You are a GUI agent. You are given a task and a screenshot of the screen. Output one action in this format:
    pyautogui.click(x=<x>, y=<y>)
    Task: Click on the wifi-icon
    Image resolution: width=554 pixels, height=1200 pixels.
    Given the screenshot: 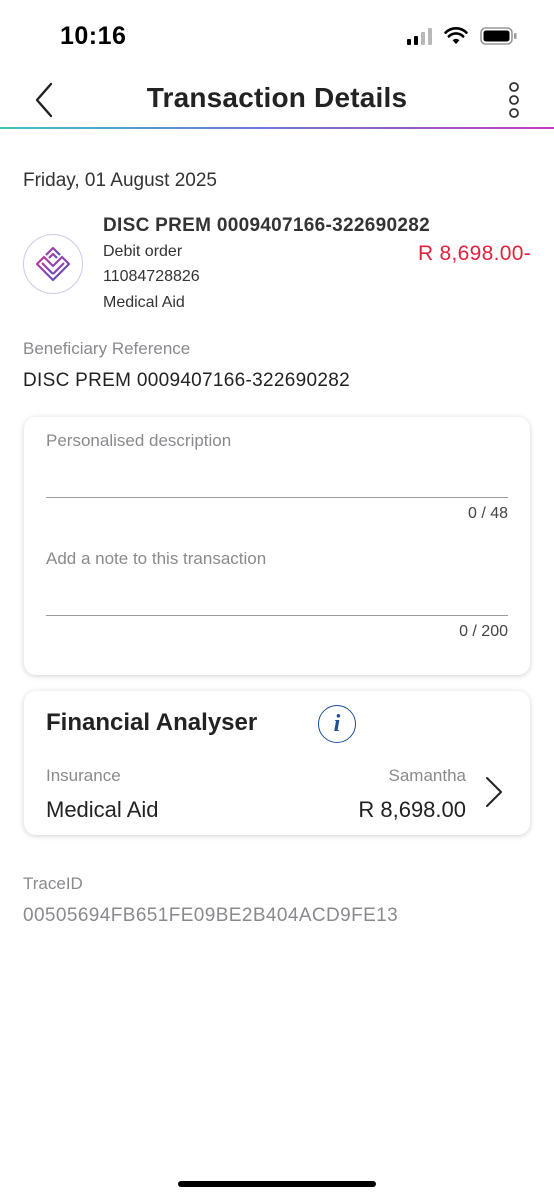 What is the action you would take?
    pyautogui.click(x=456, y=35)
    